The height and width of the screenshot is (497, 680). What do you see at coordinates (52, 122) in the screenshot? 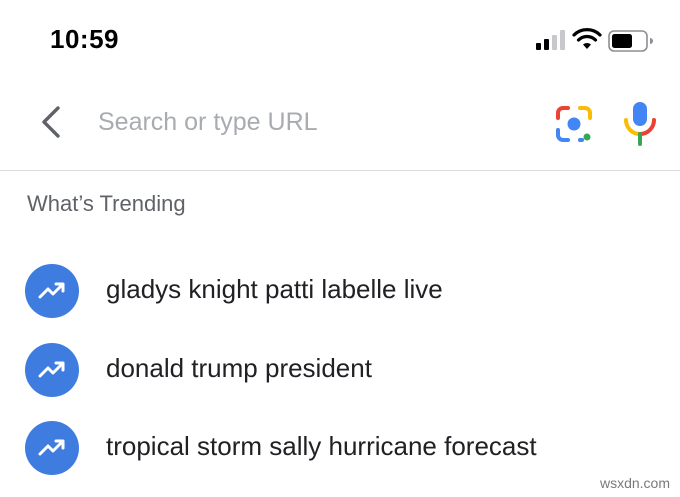
I see `chevron-left-icon` at bounding box center [52, 122].